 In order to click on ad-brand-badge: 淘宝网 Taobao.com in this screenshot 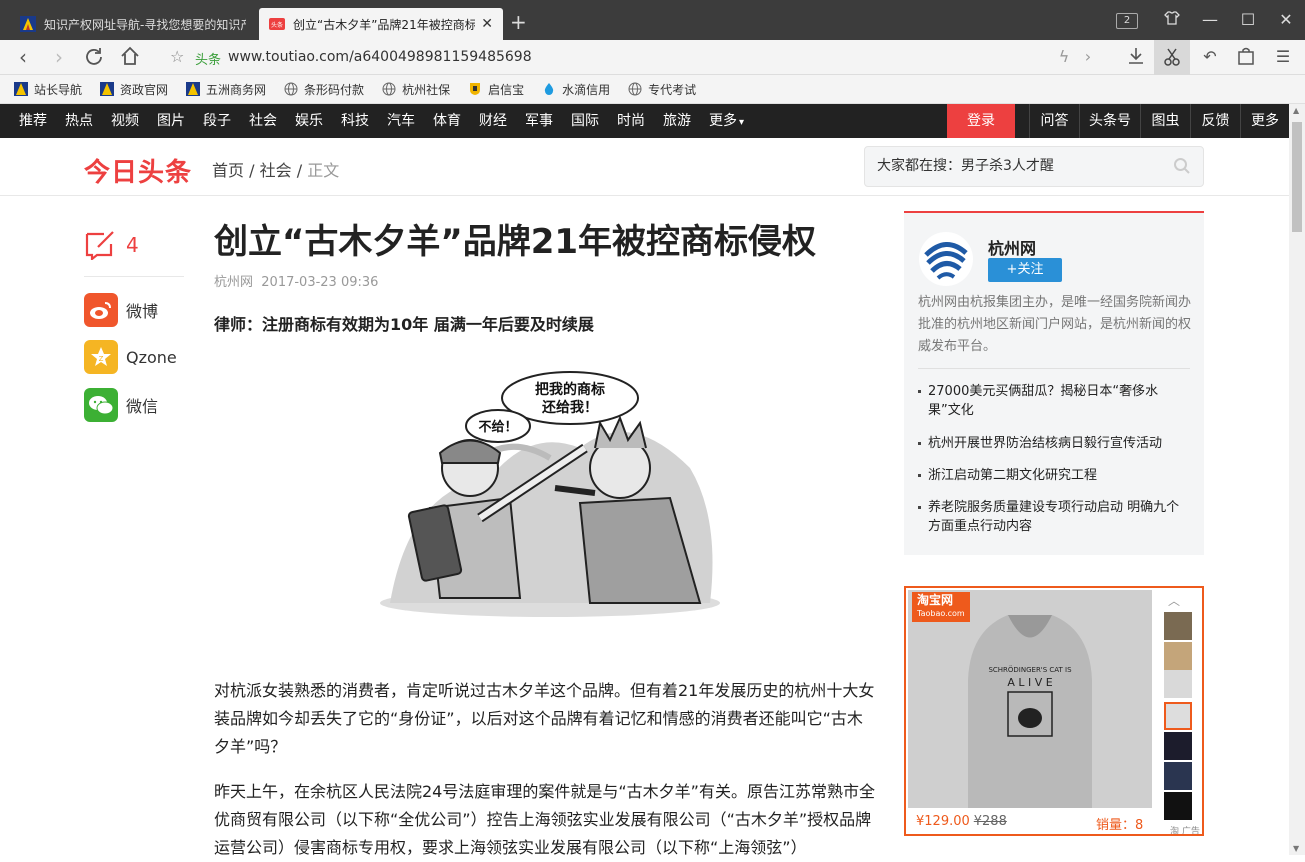, I will do `click(941, 607)`.